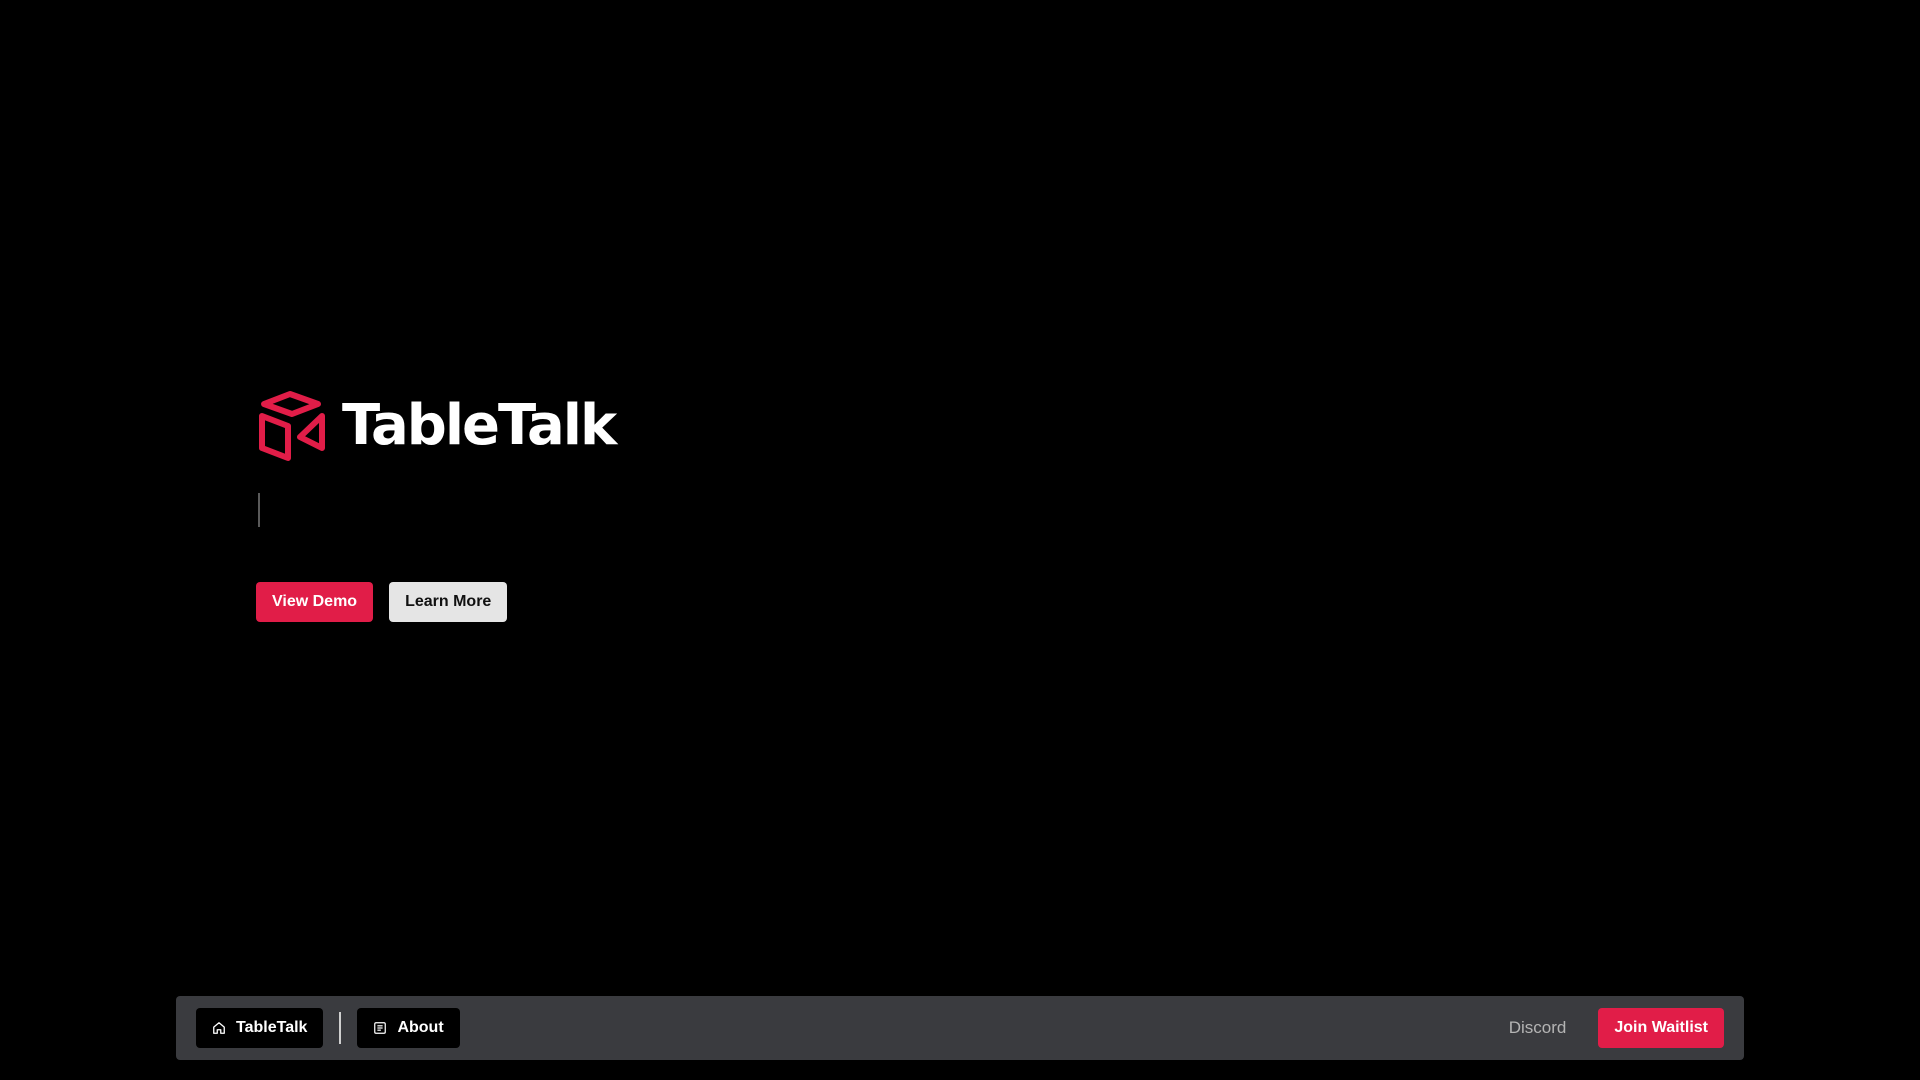 The width and height of the screenshot is (1920, 1080). Describe the element at coordinates (315, 602) in the screenshot. I see `view-demo-button: View Demo` at that location.